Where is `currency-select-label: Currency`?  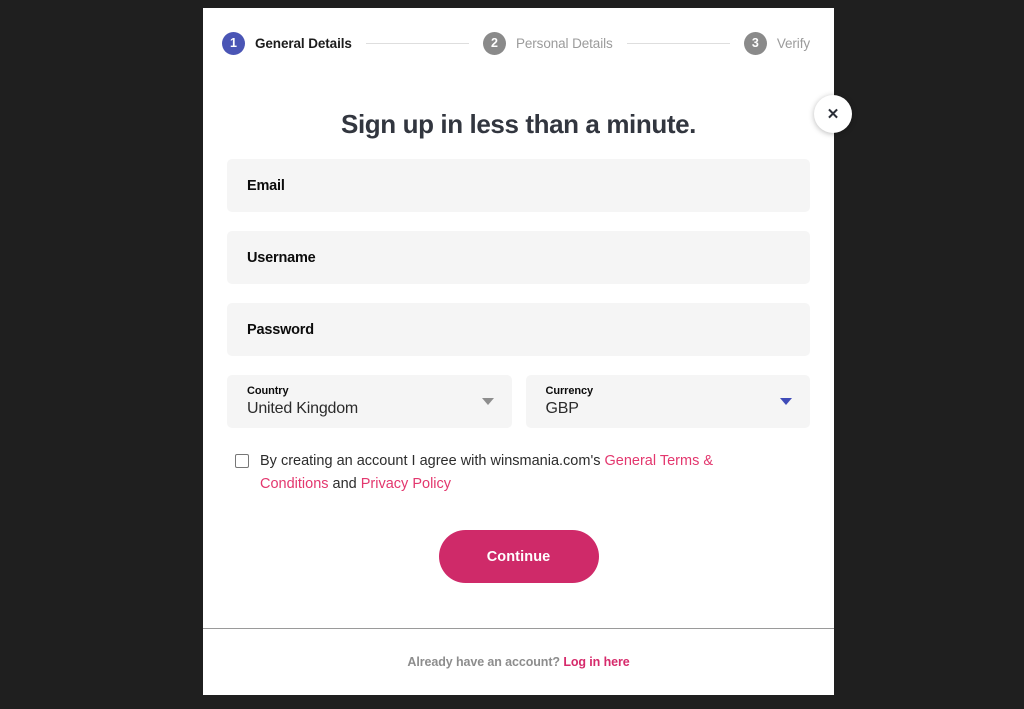
currency-select-label: Currency is located at coordinates (569, 391).